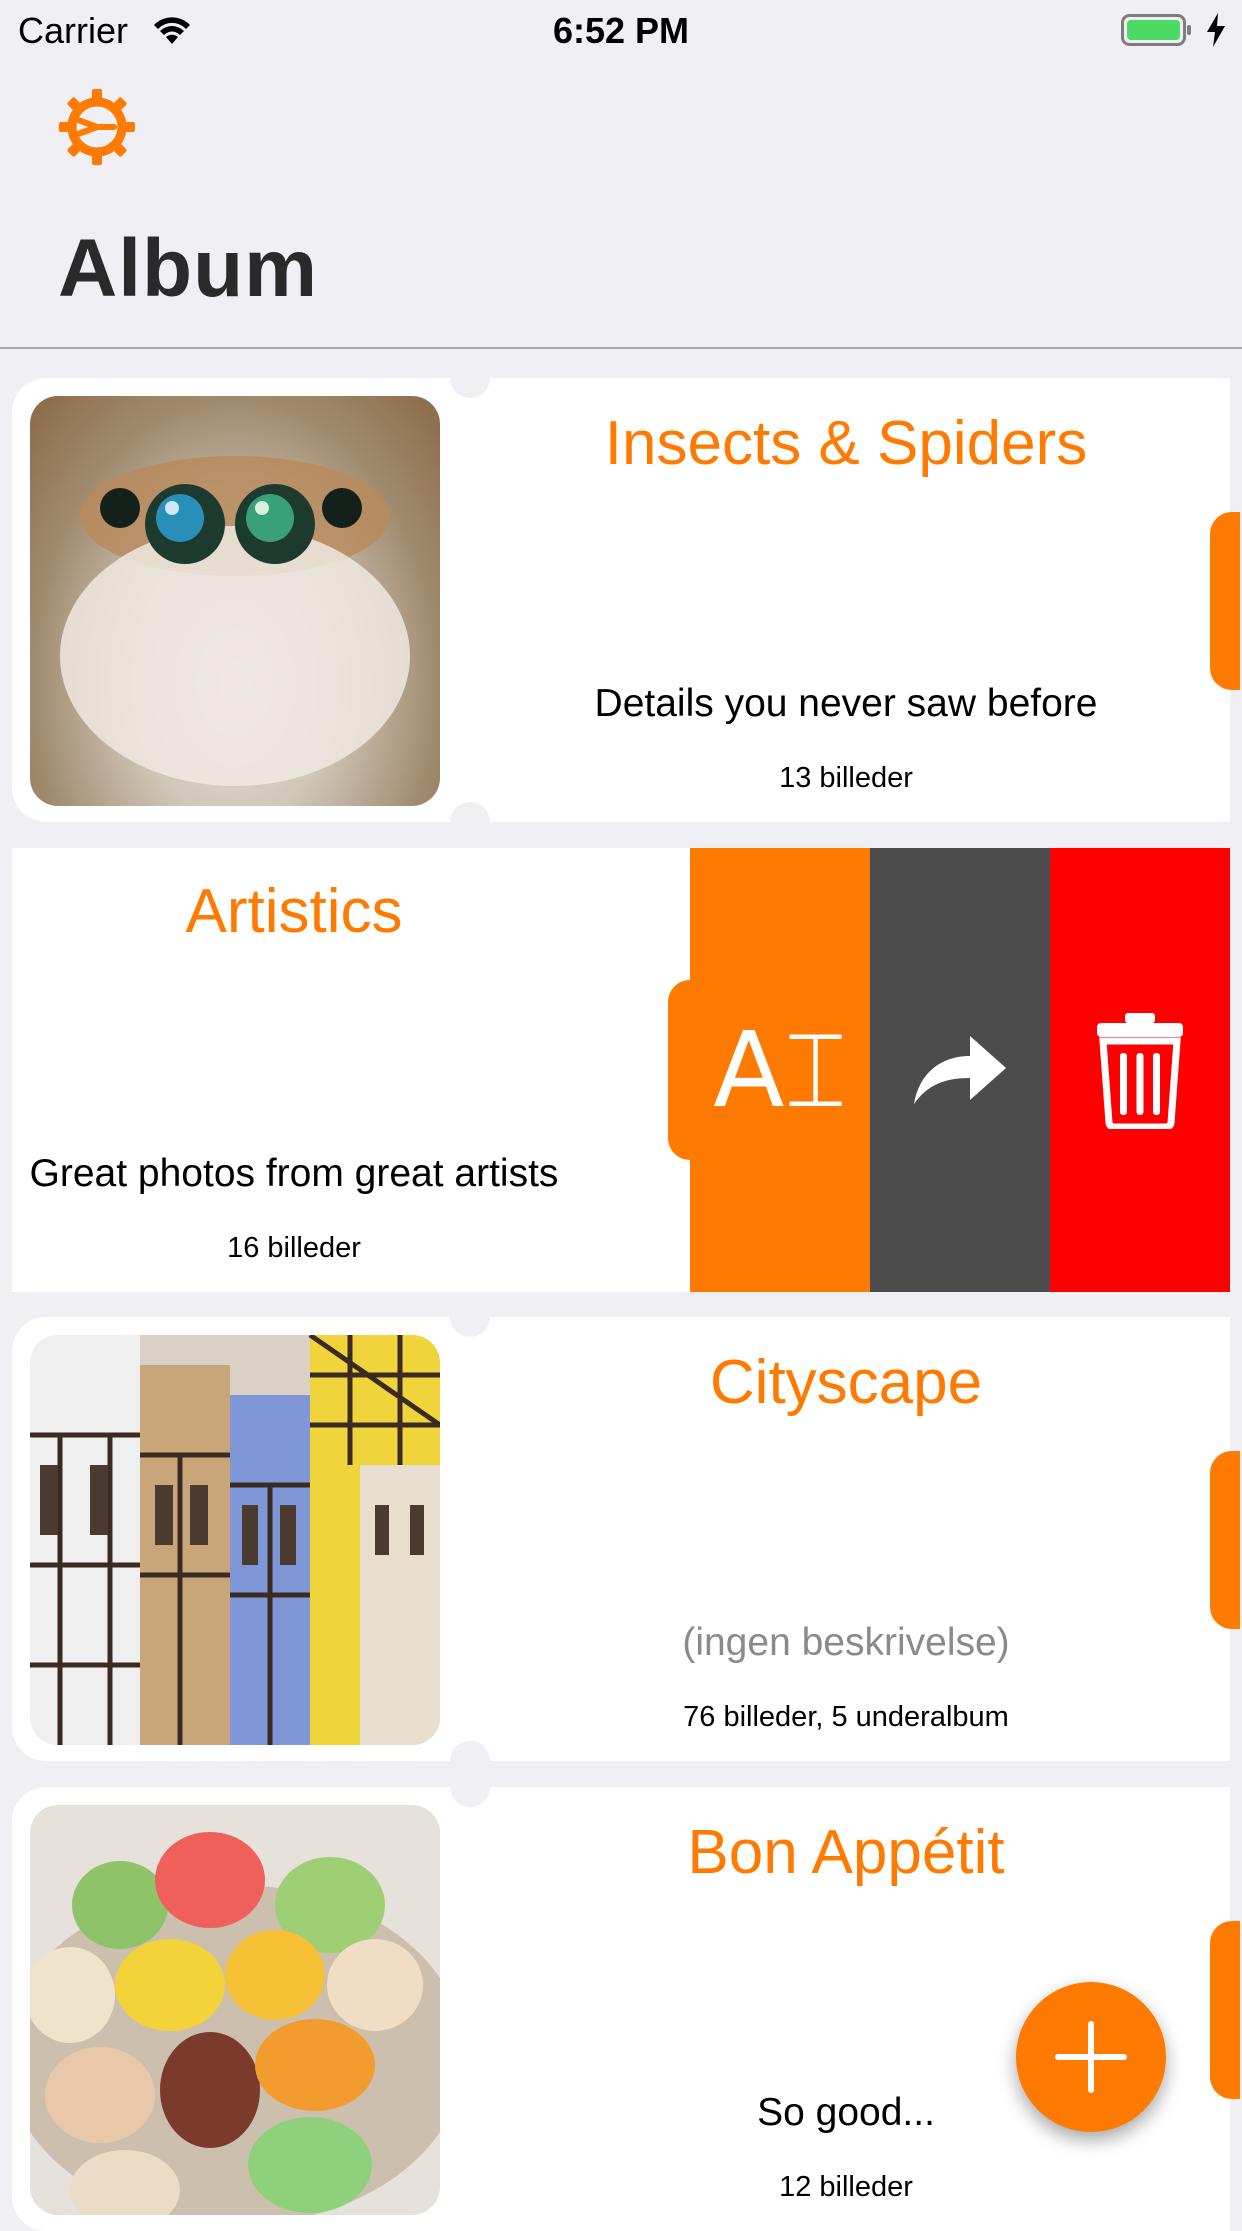 The height and width of the screenshot is (2231, 1242). What do you see at coordinates (846, 443) in the screenshot?
I see `album-title: Insects & Spiders` at bounding box center [846, 443].